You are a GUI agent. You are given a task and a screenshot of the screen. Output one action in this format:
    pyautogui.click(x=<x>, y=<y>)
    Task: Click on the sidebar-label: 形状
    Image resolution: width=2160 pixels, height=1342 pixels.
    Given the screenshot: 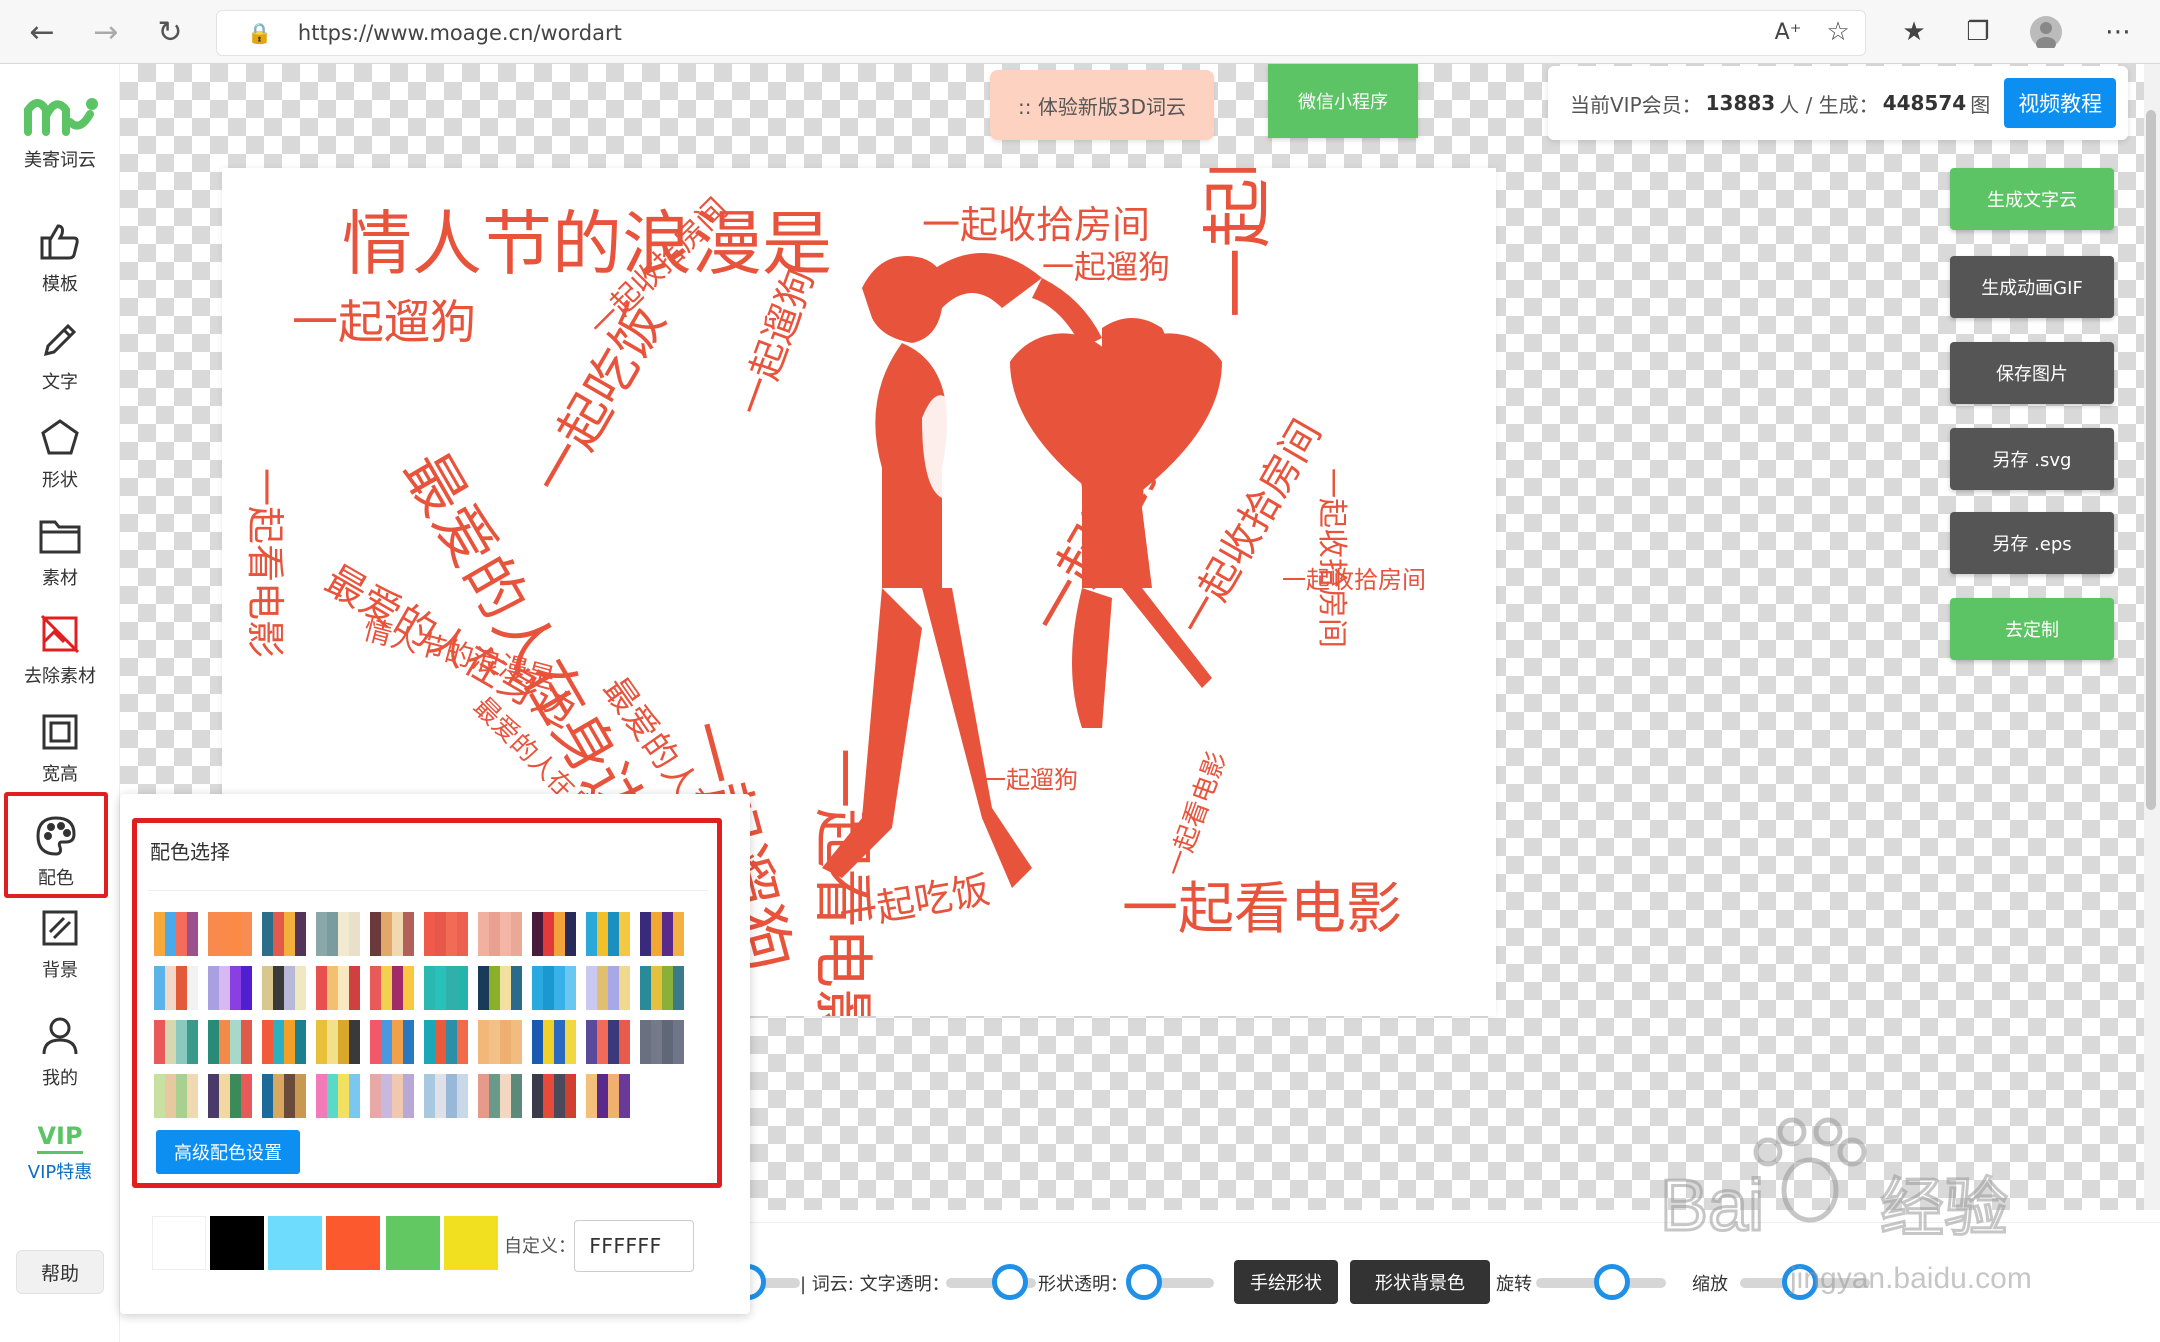 What is the action you would take?
    pyautogui.click(x=60, y=480)
    